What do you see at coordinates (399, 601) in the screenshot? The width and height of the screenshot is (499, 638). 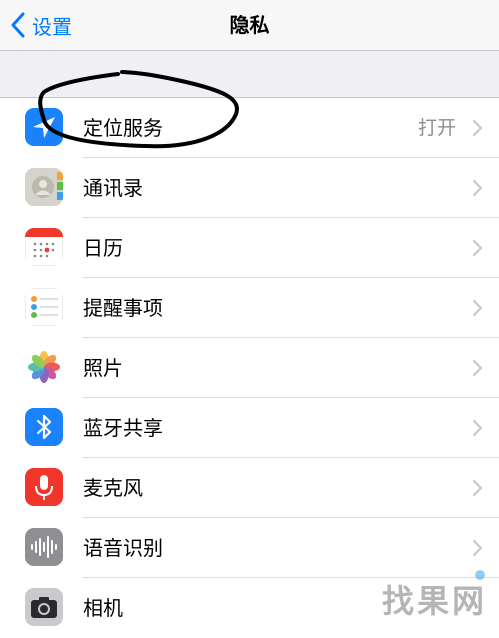 I see `watermark-char: 找` at bounding box center [399, 601].